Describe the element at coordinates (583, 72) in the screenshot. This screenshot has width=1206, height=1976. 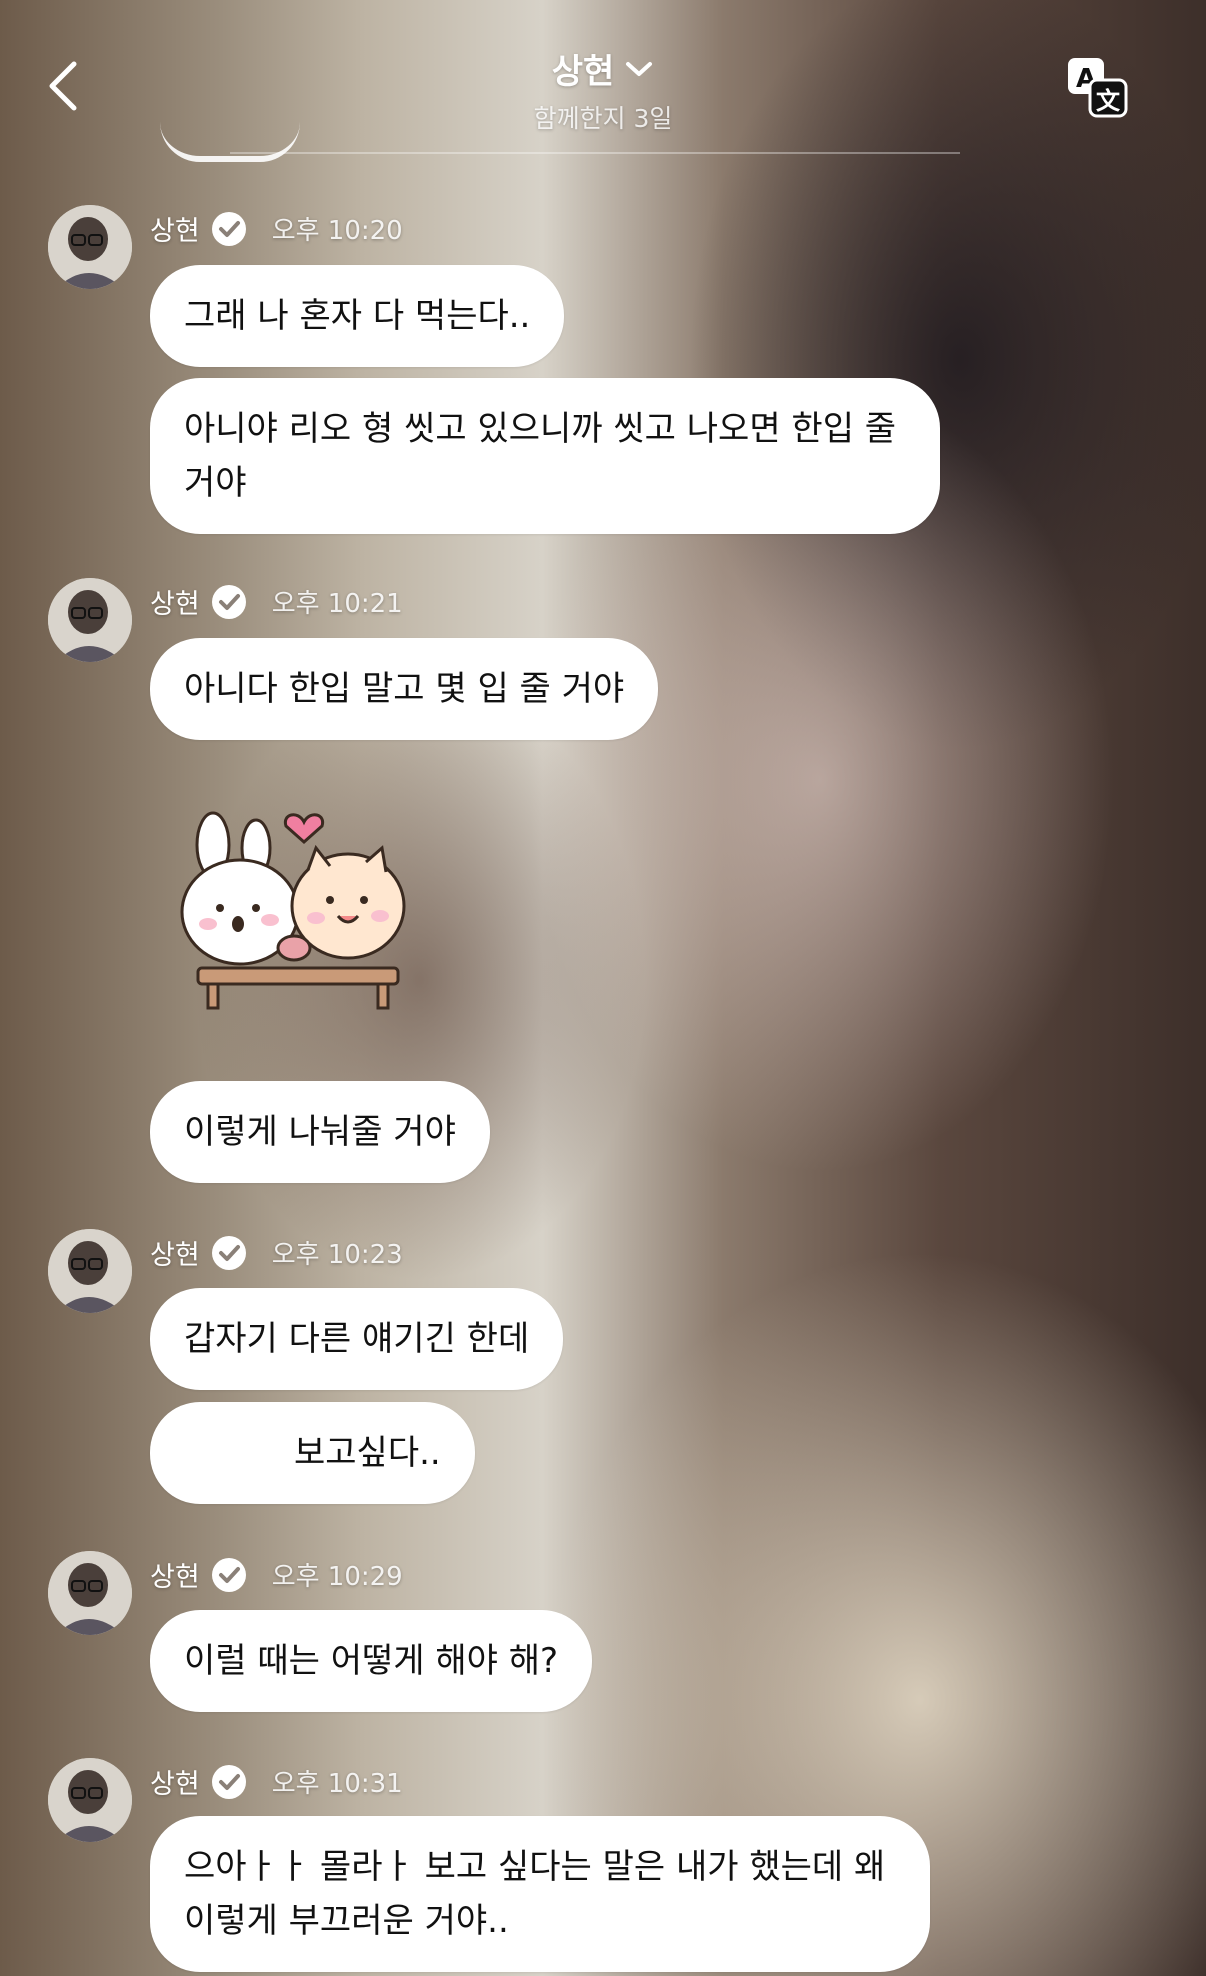
I see `chat-title: 상현` at that location.